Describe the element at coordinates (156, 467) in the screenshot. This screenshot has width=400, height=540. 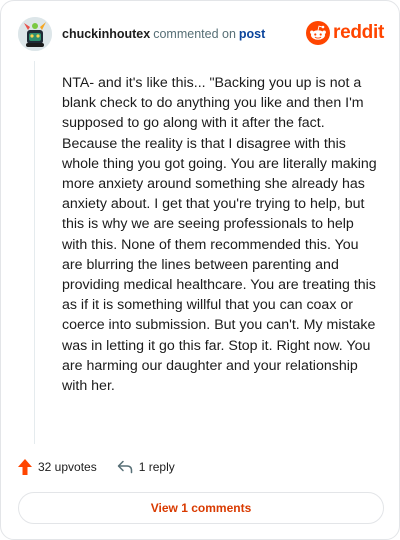
I see `reply-count: 1 reply` at that location.